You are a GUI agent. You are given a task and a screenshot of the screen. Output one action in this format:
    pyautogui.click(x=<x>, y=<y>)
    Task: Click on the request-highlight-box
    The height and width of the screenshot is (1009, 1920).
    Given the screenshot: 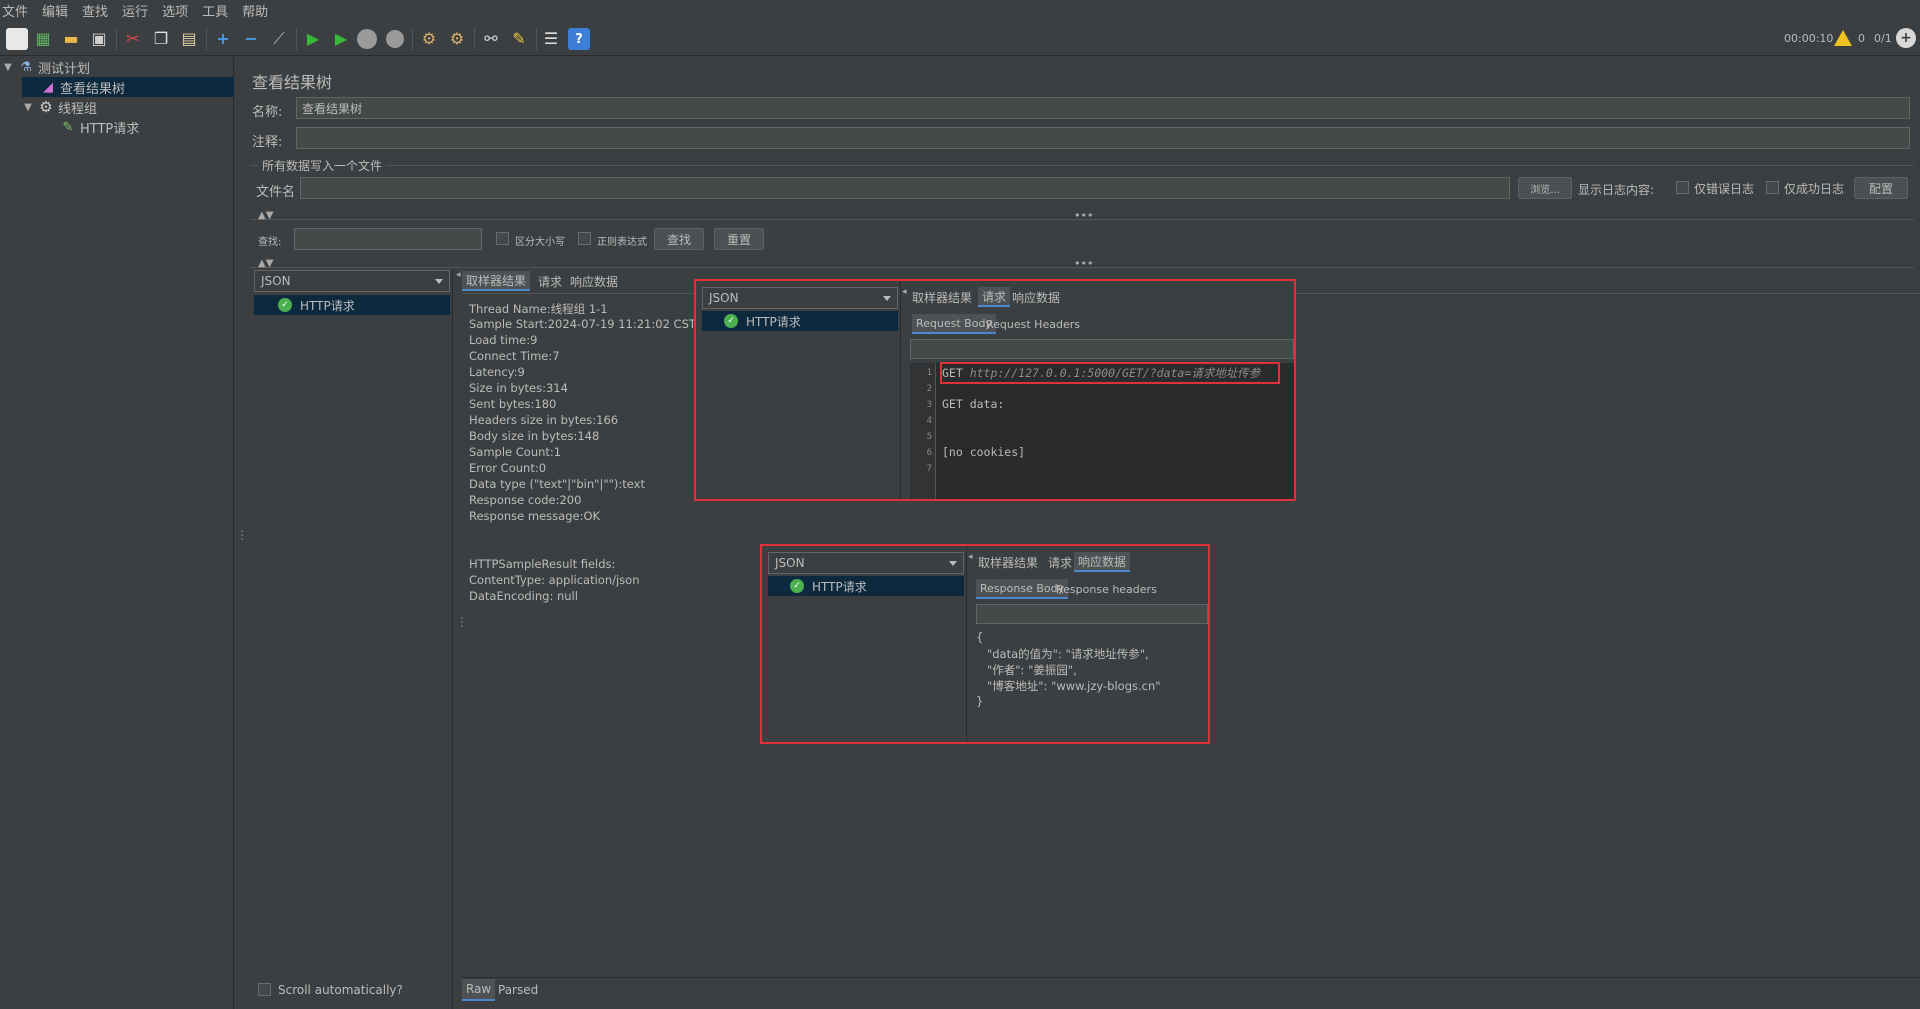 What is the action you would take?
    pyautogui.click(x=995, y=390)
    